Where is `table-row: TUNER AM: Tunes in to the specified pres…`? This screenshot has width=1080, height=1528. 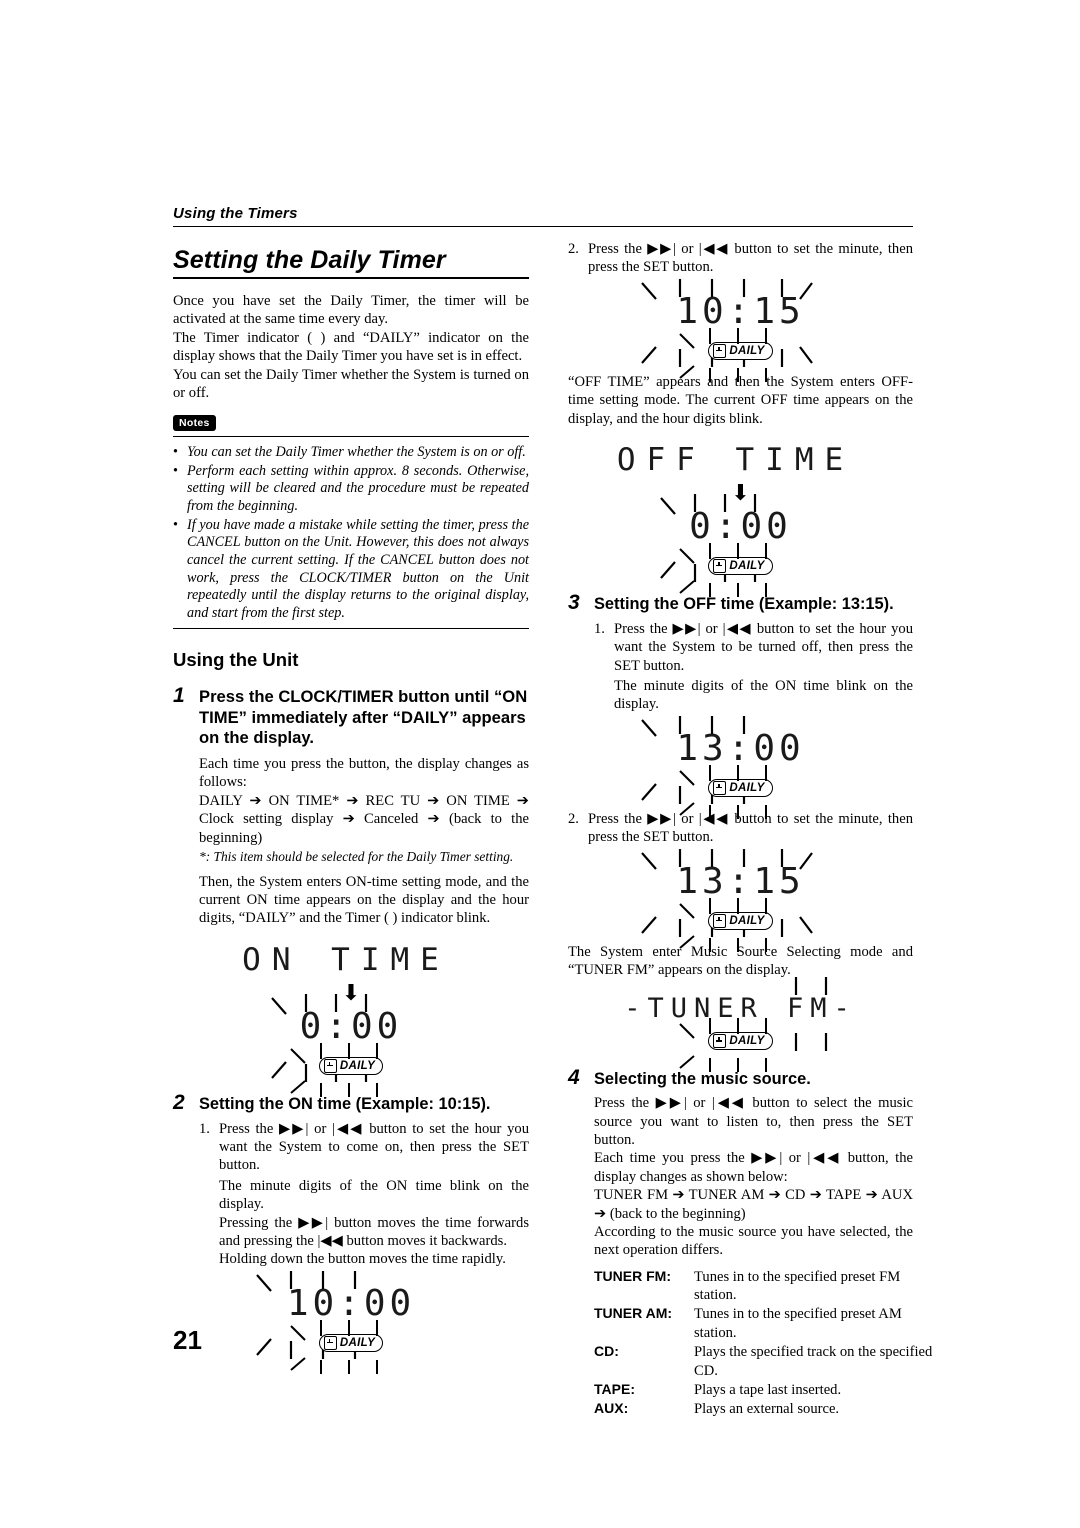
table-row: TUNER AM: Tunes in to the specified pres… is located at coordinates (766, 1324).